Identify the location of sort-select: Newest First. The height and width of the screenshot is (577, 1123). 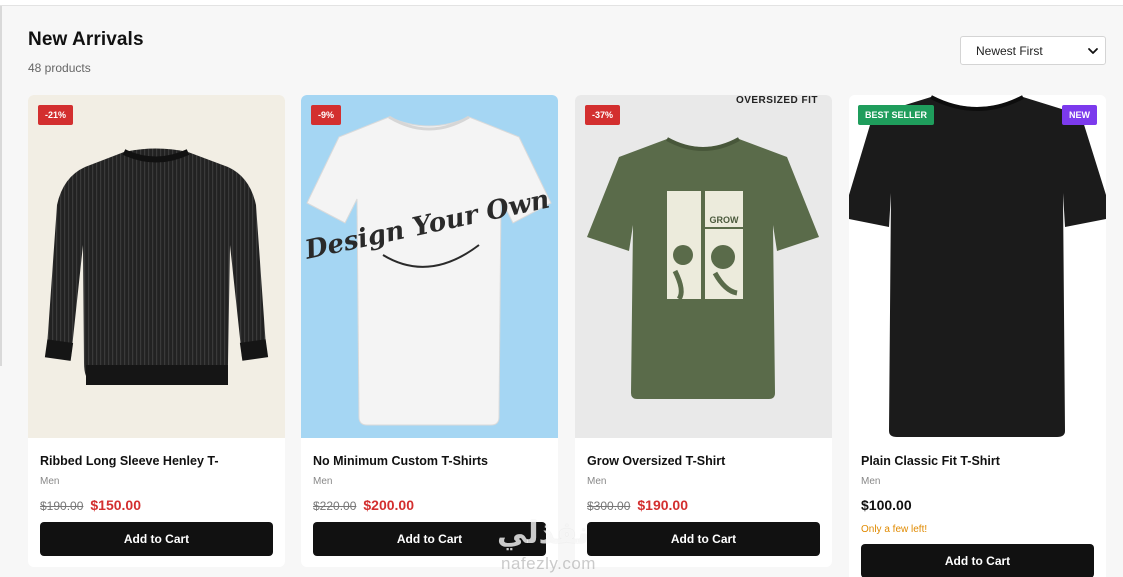
(1033, 50).